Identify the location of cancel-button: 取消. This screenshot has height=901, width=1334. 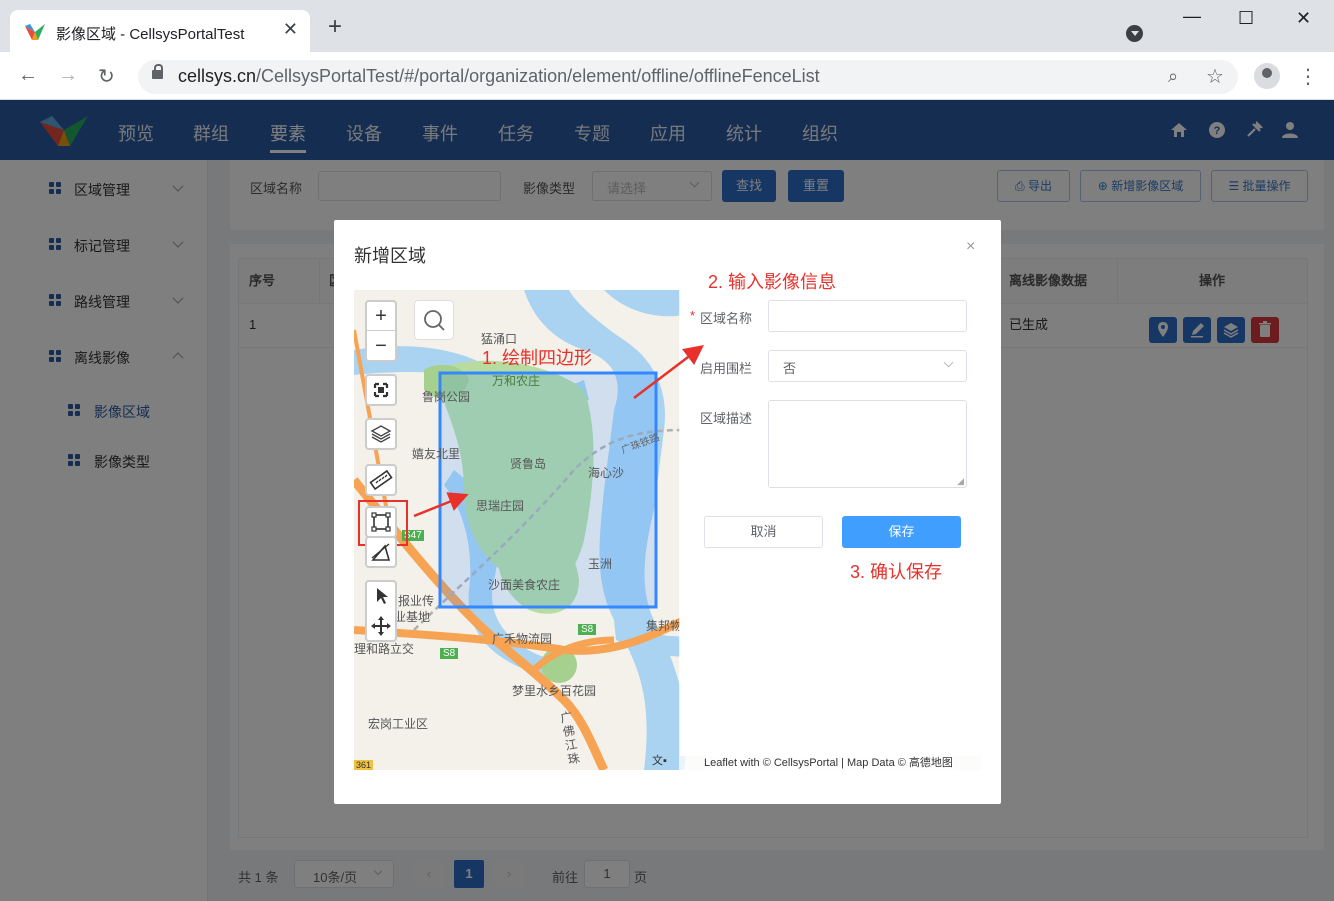
(763, 532).